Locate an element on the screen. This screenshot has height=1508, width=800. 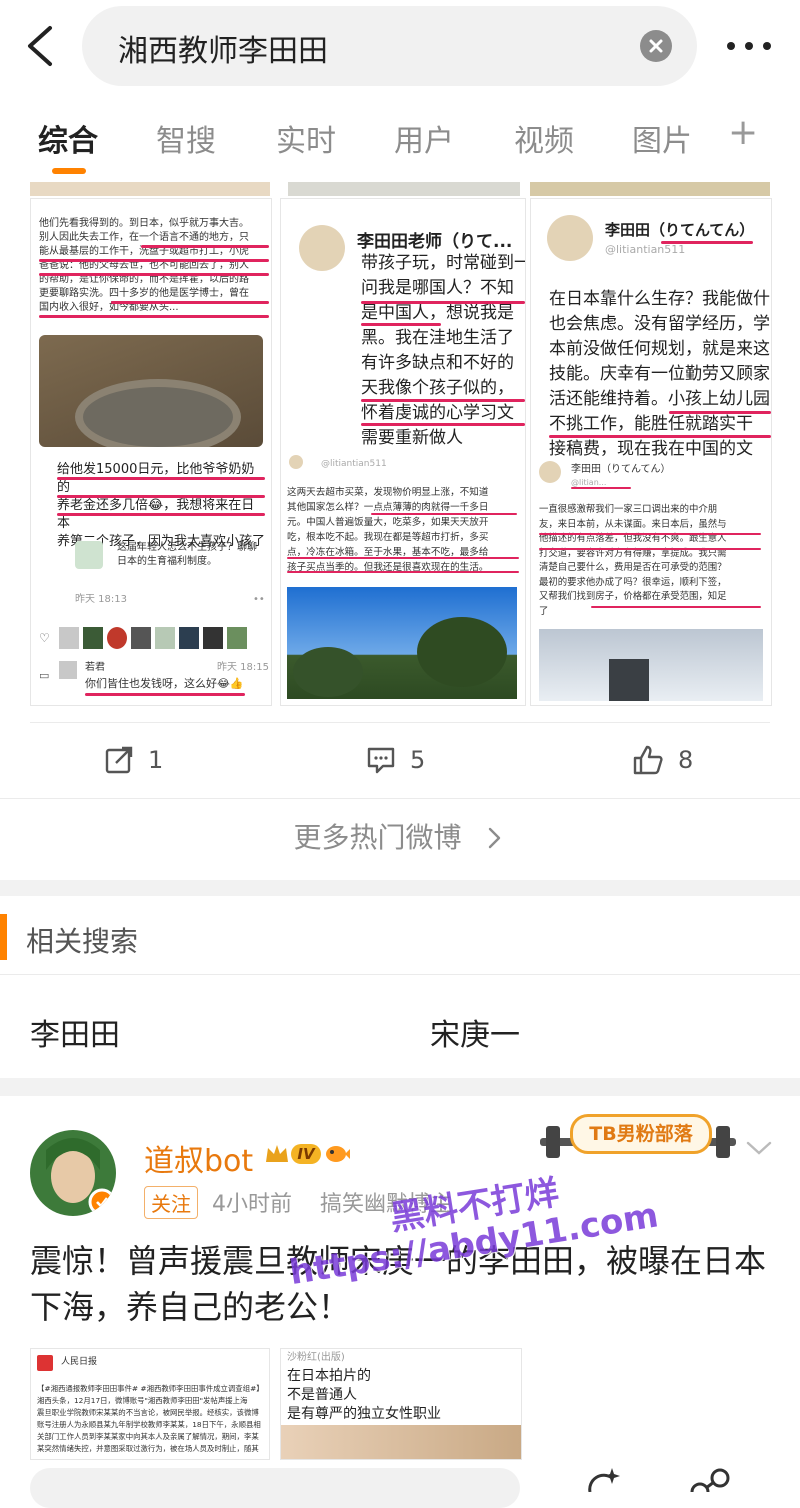
tab-smart-search: 智搜 is located at coordinates (186, 138).